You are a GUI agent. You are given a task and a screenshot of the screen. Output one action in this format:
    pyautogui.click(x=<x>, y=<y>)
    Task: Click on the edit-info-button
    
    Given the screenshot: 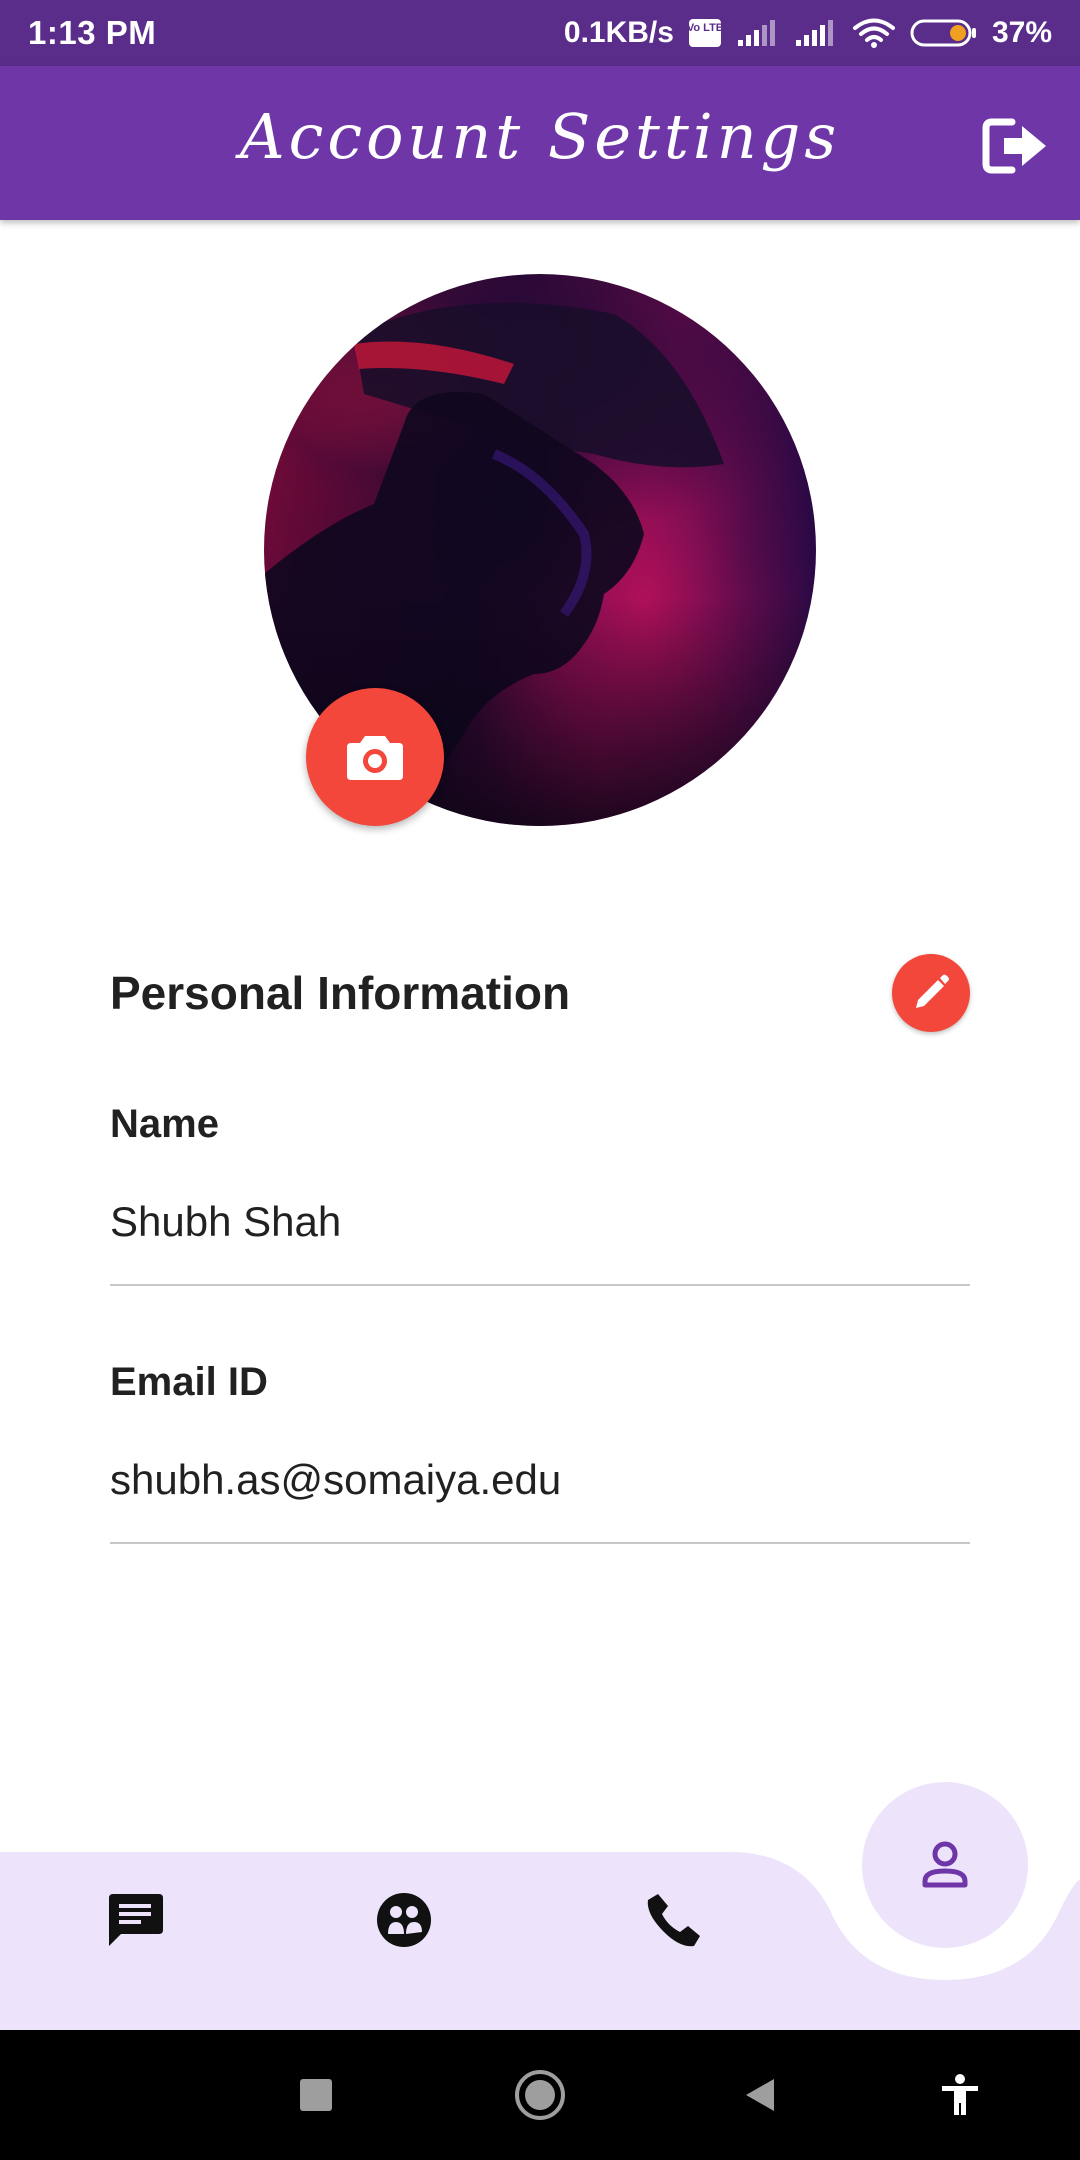 What is the action you would take?
    pyautogui.click(x=931, y=993)
    